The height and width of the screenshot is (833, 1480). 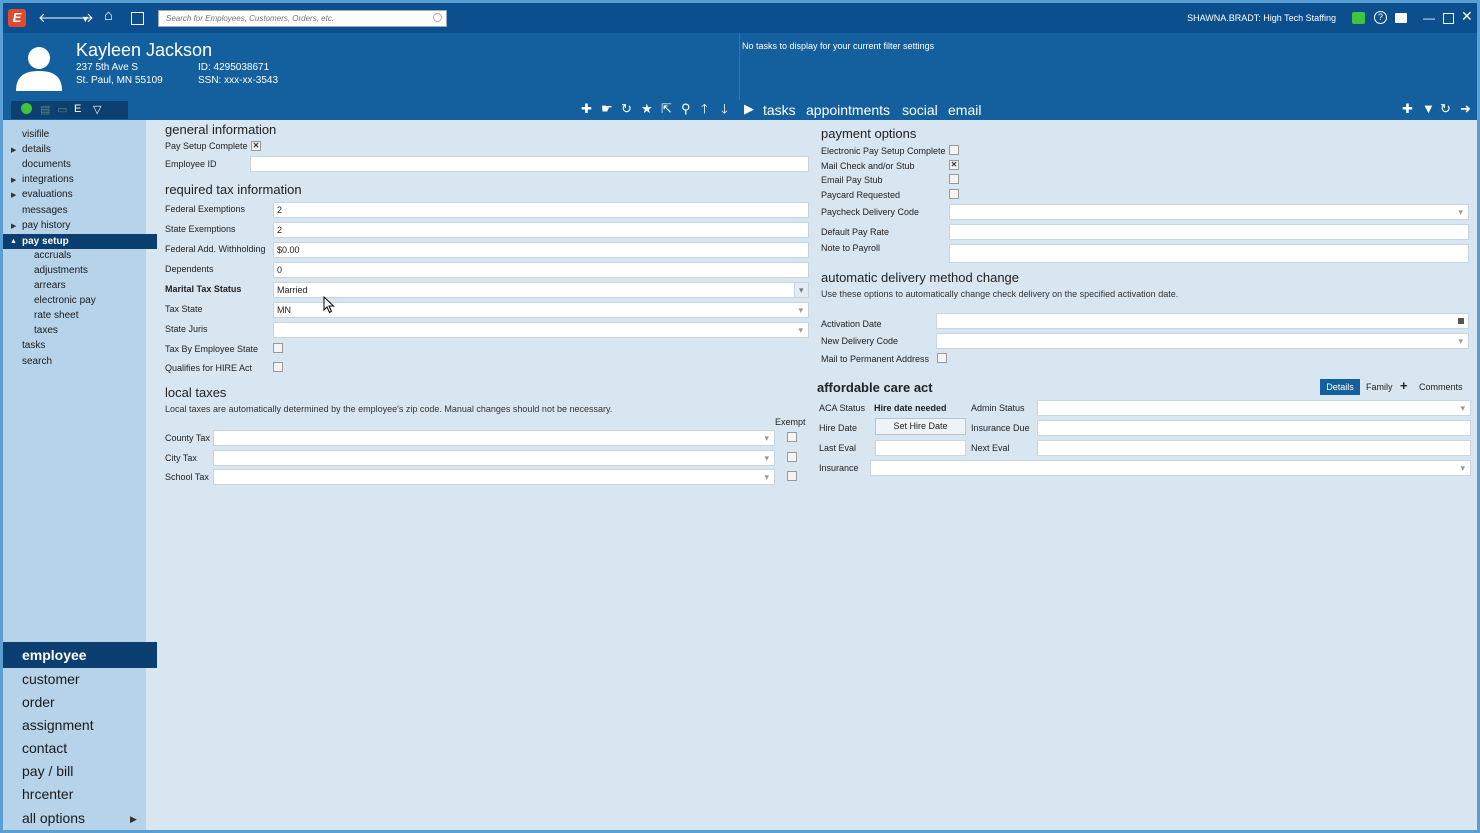 What do you see at coordinates (1404, 385) in the screenshot?
I see `add-icon: +` at bounding box center [1404, 385].